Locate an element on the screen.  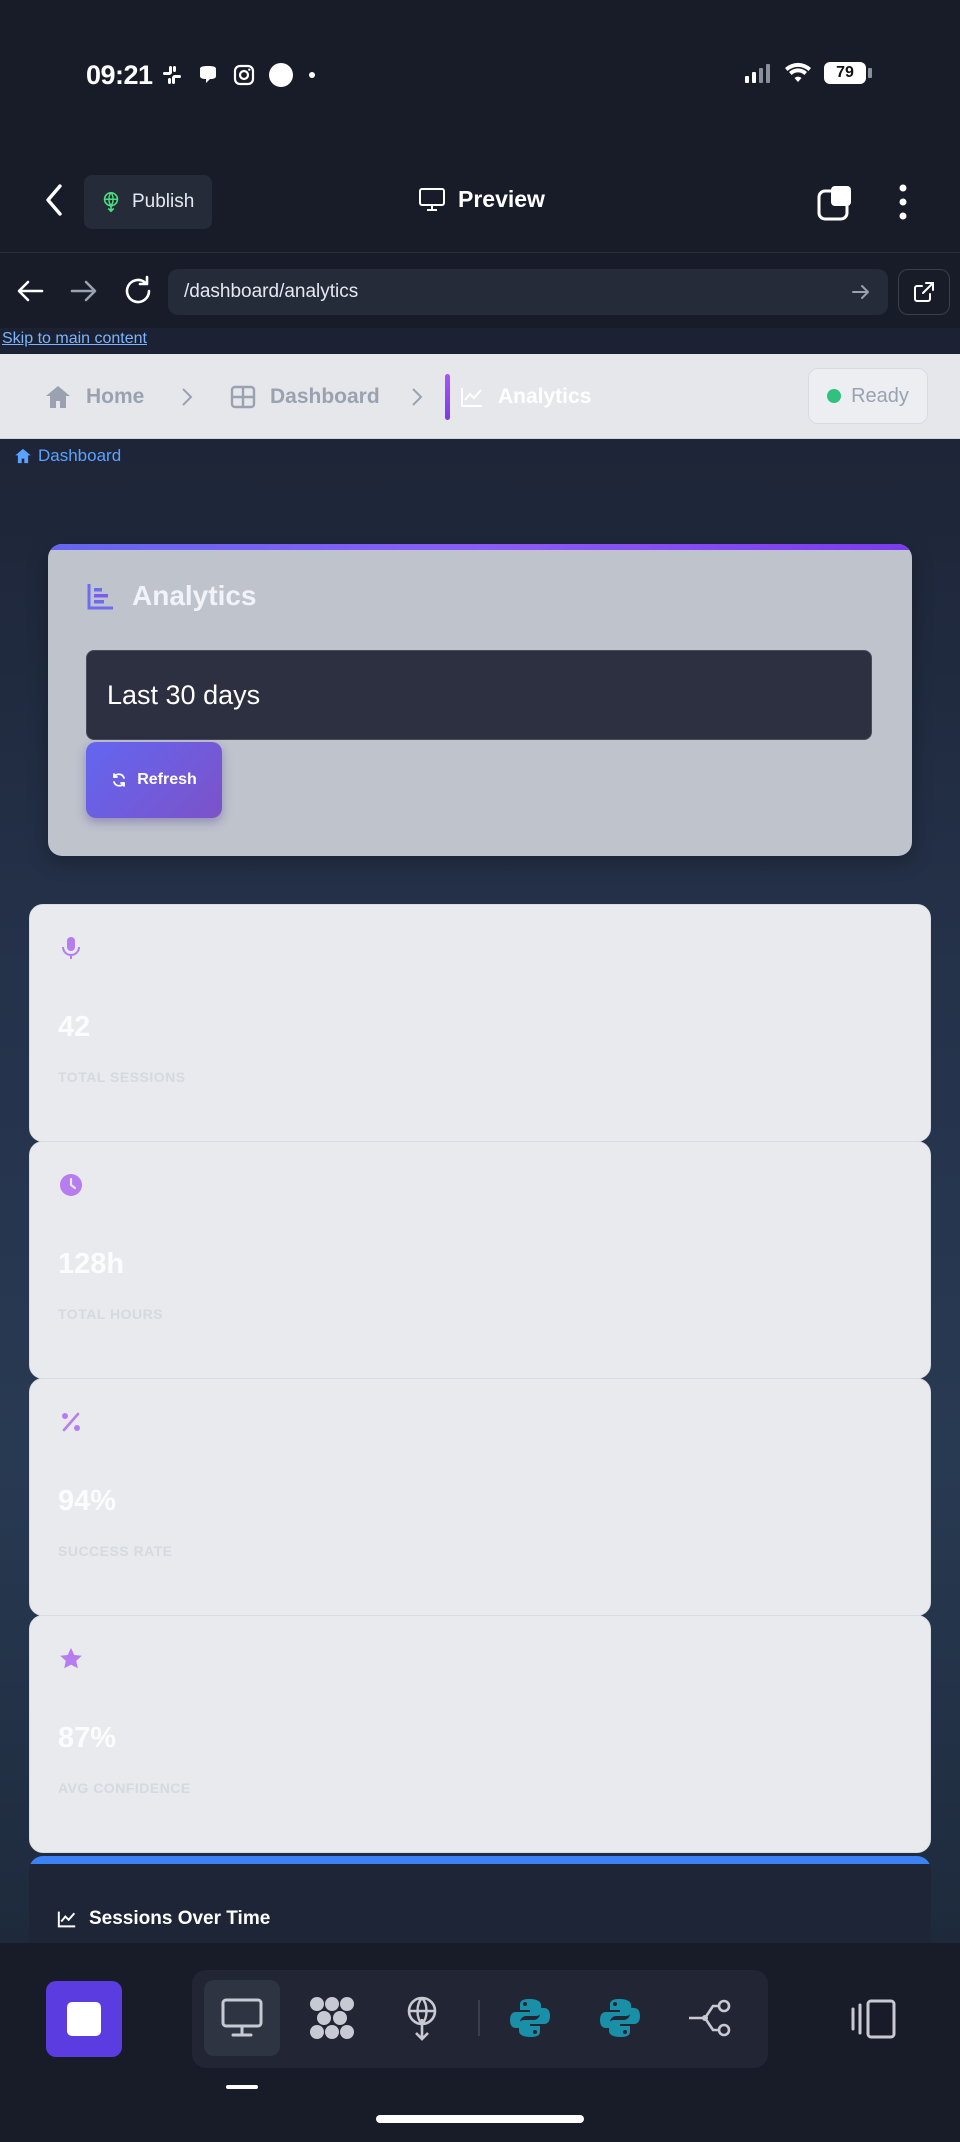
refresh-button: Refresh is located at coordinates (154, 780).